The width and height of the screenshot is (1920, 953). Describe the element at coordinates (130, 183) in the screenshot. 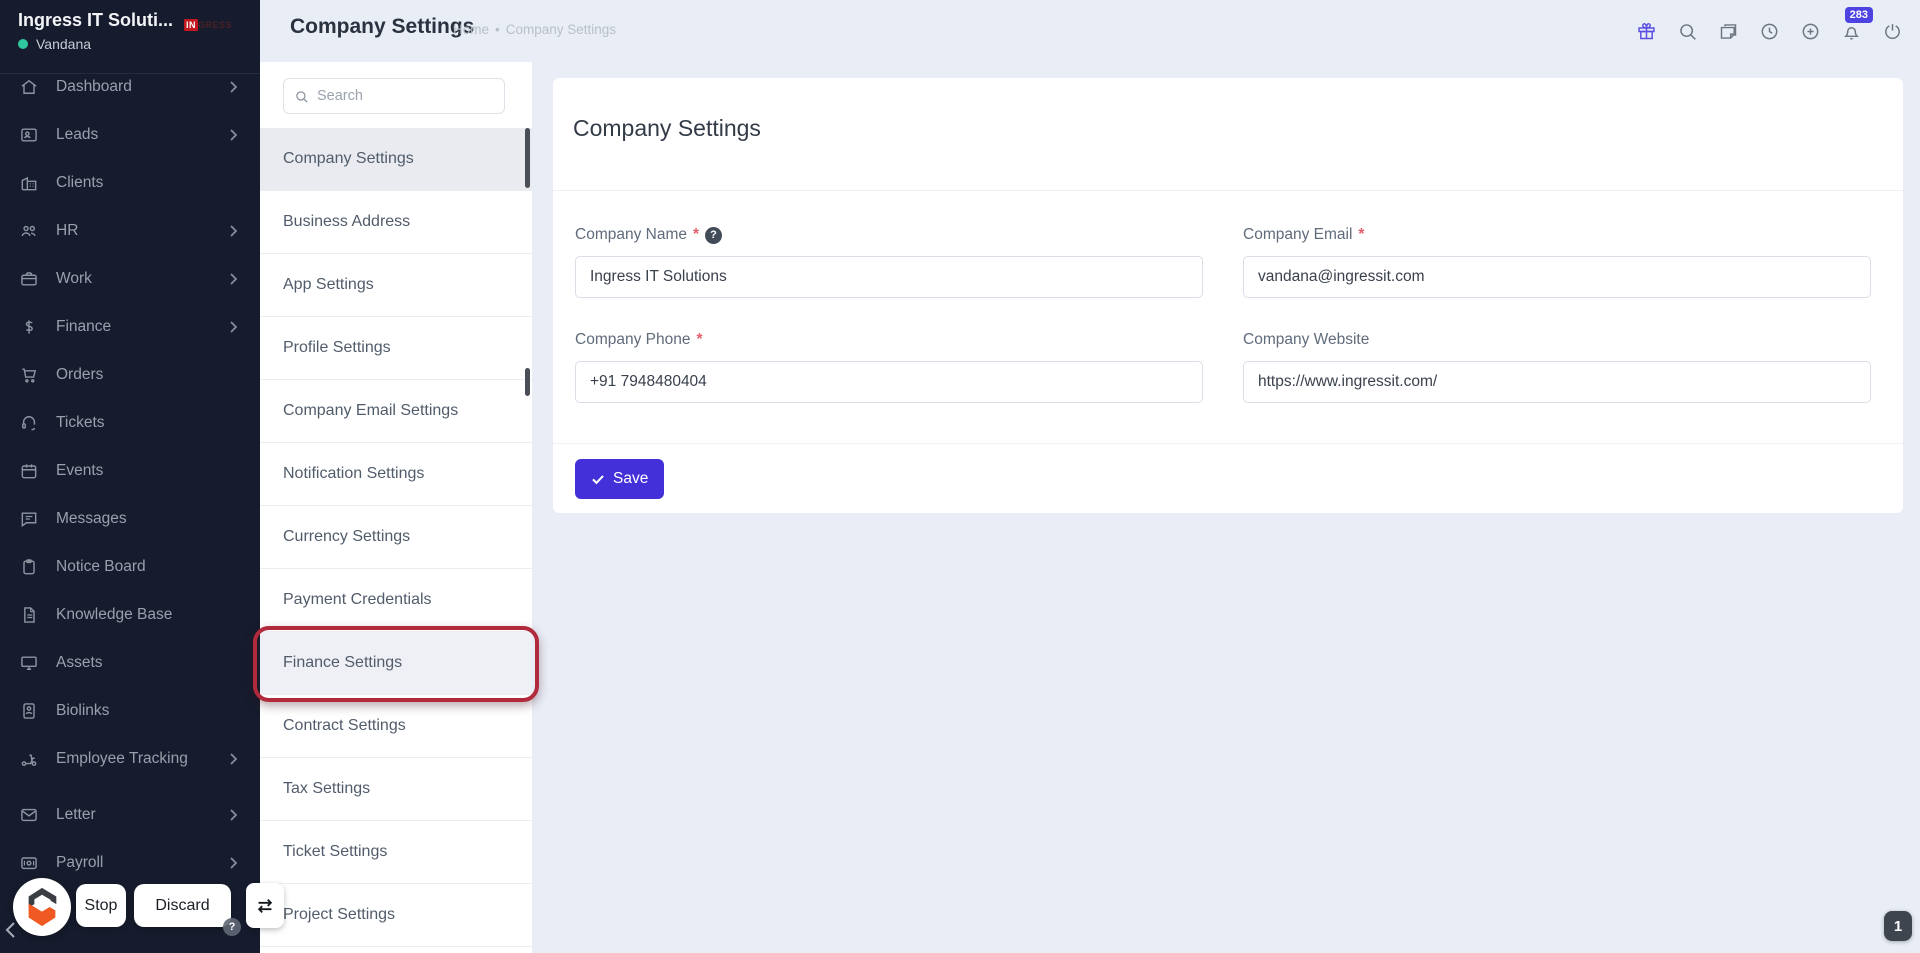

I see `sidebar-item-clients: Clients` at that location.